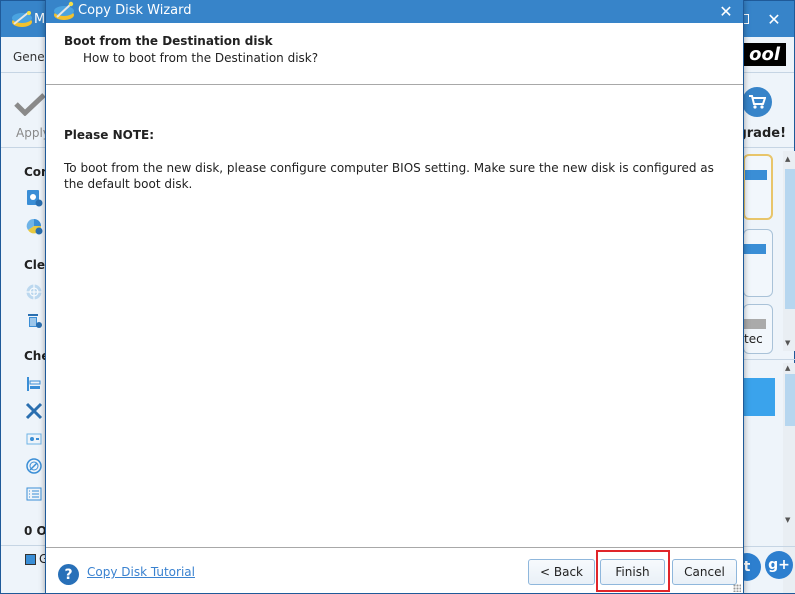  What do you see at coordinates (764, 371) in the screenshot?
I see `disk-map-panel: tec ▲ ▼ ▲ ▼ t g+` at bounding box center [764, 371].